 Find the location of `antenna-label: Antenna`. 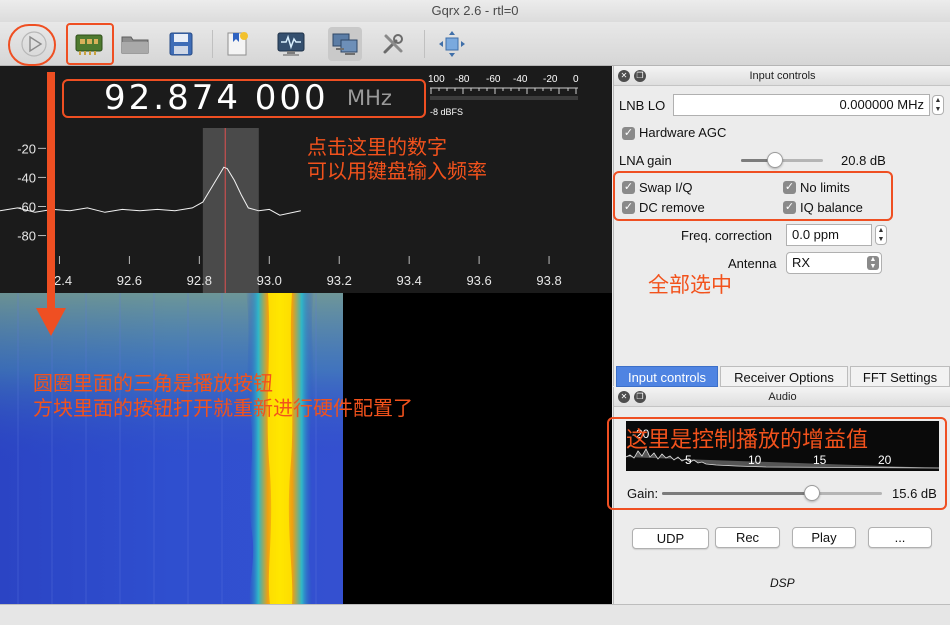

antenna-label: Antenna is located at coordinates (752, 263).